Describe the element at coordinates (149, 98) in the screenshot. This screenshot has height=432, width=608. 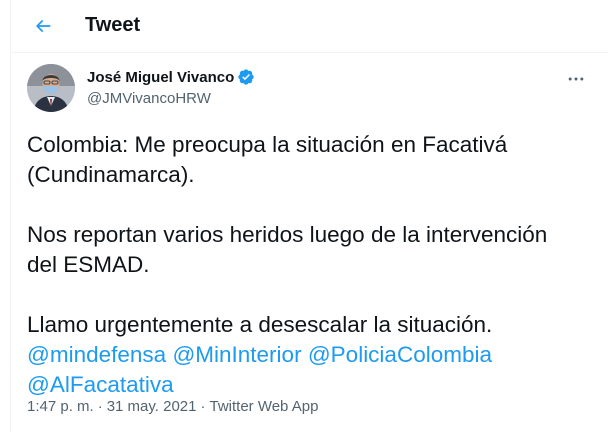
I see `author-handle: @JMVivancoHRW` at that location.